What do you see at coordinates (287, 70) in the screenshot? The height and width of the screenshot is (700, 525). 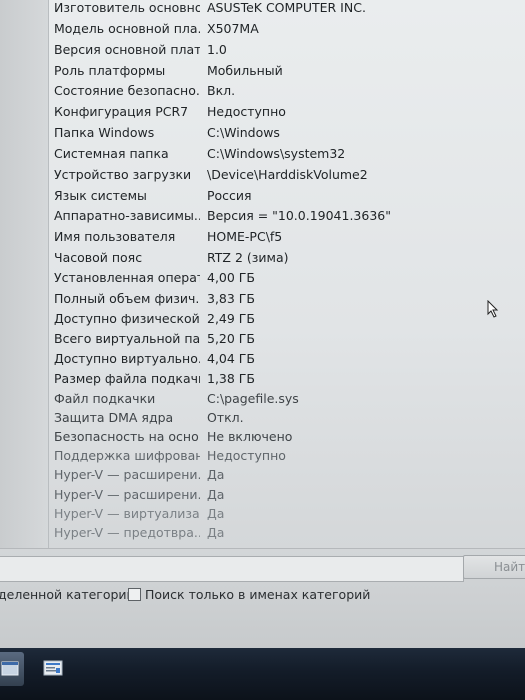 I see `table-row: Роль платформы Мобильный` at bounding box center [287, 70].